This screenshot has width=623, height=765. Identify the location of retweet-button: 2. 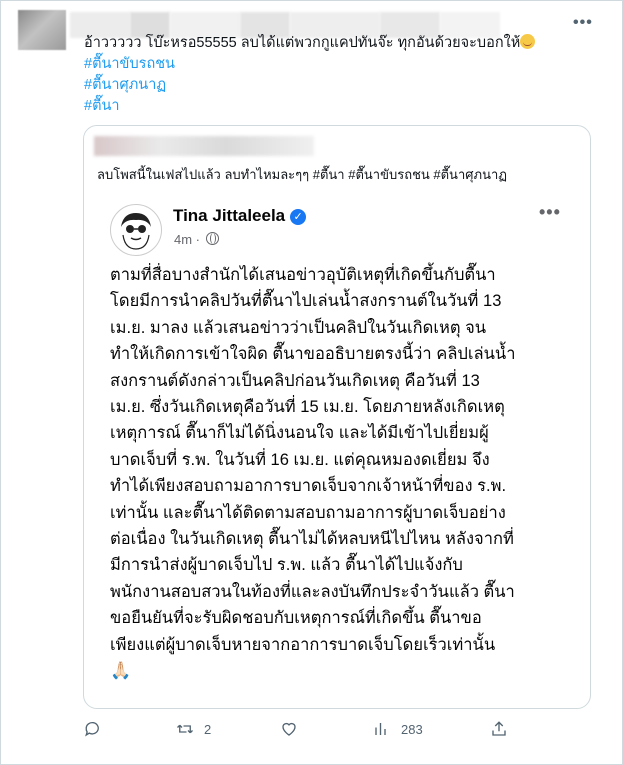
(193, 729).